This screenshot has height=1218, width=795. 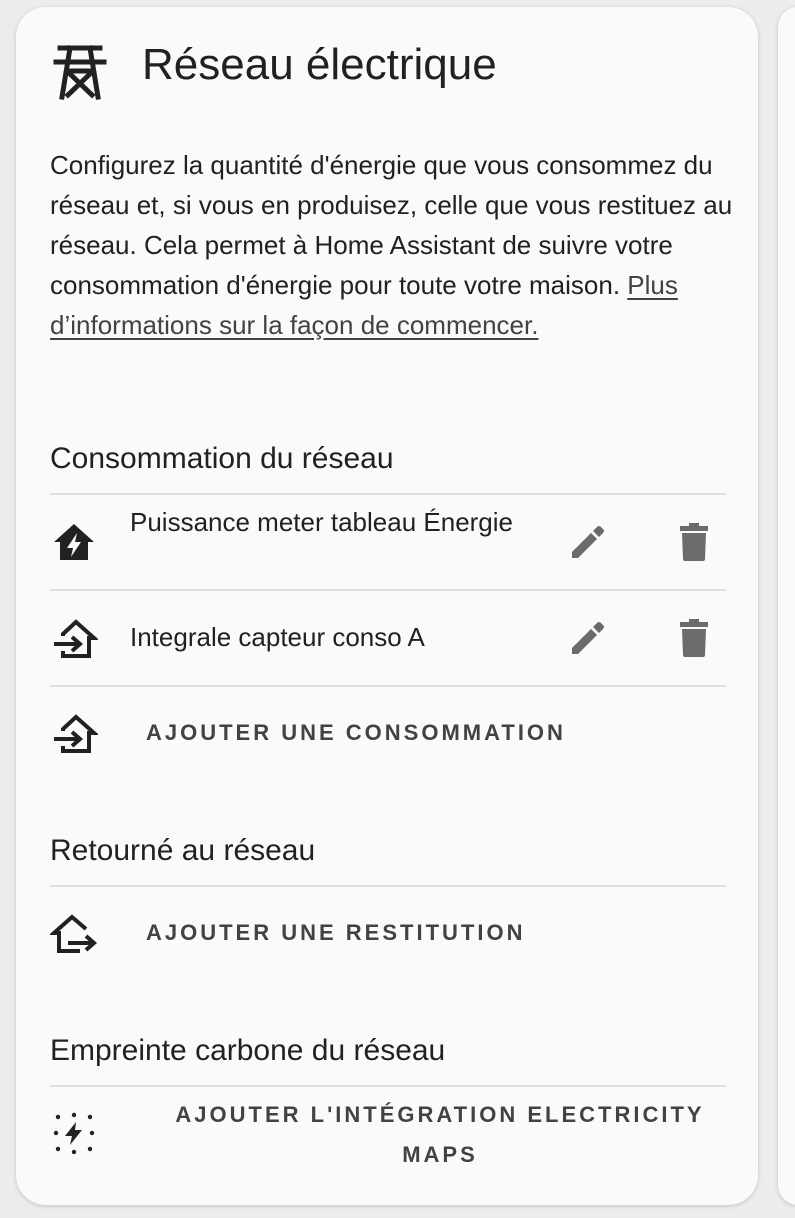 I want to click on card-title: Réseau électrique, so click(x=319, y=64).